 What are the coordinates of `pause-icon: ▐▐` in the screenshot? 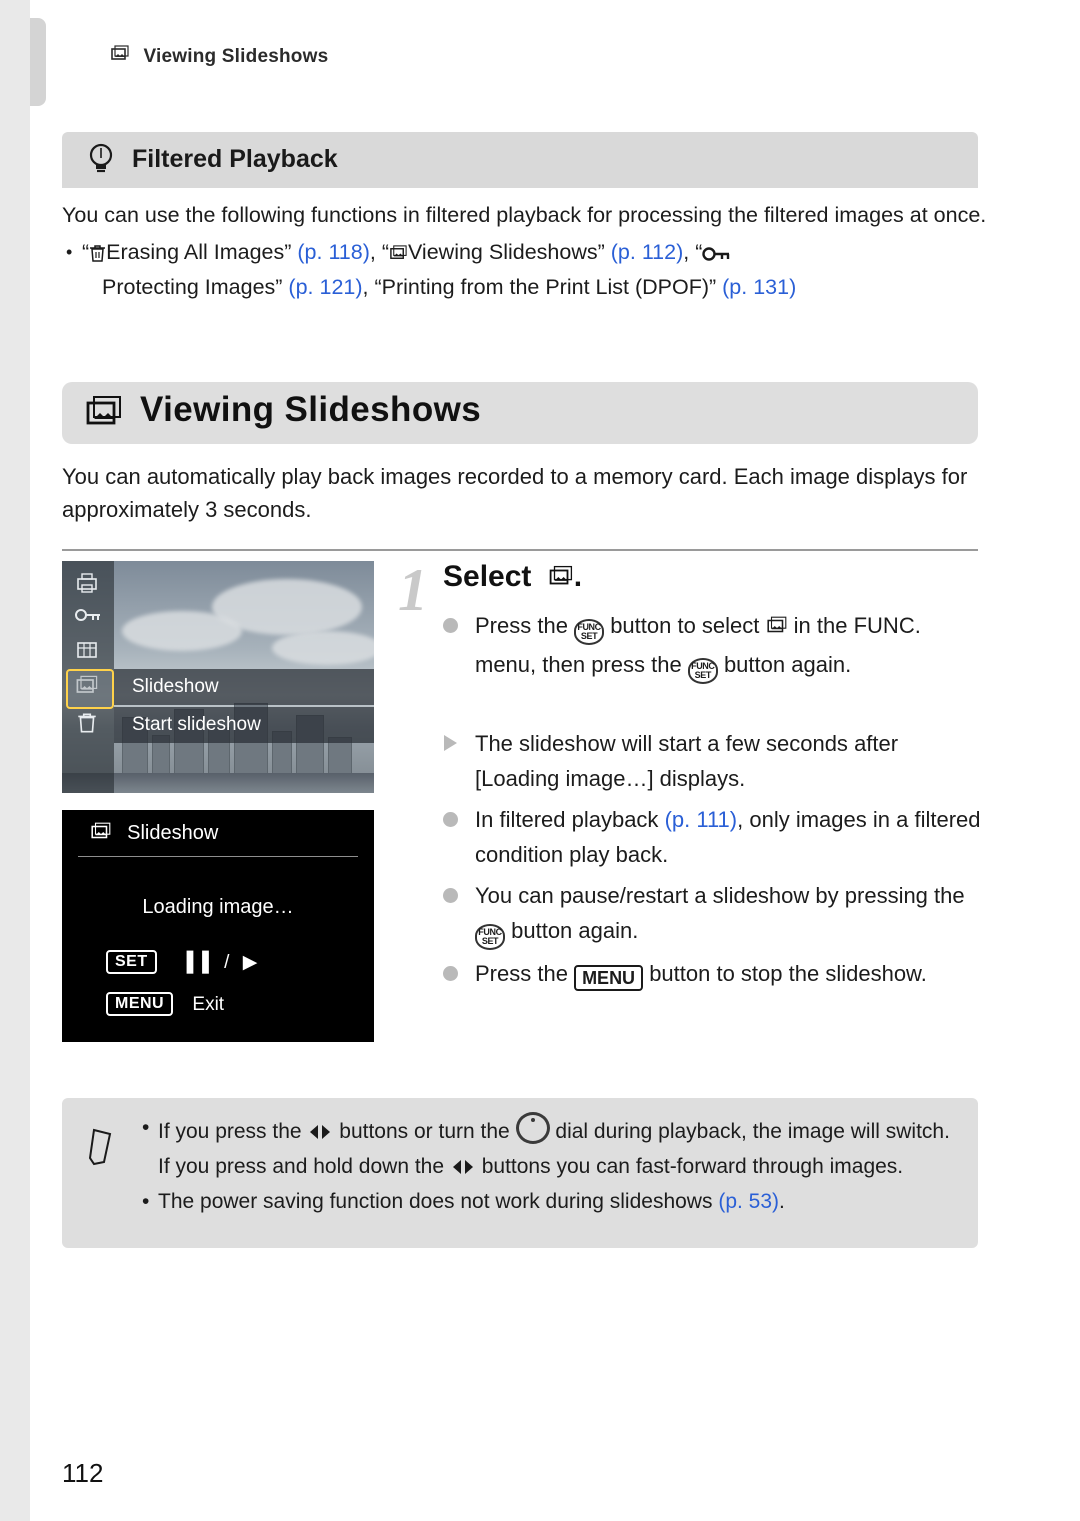 It's located at (195, 962).